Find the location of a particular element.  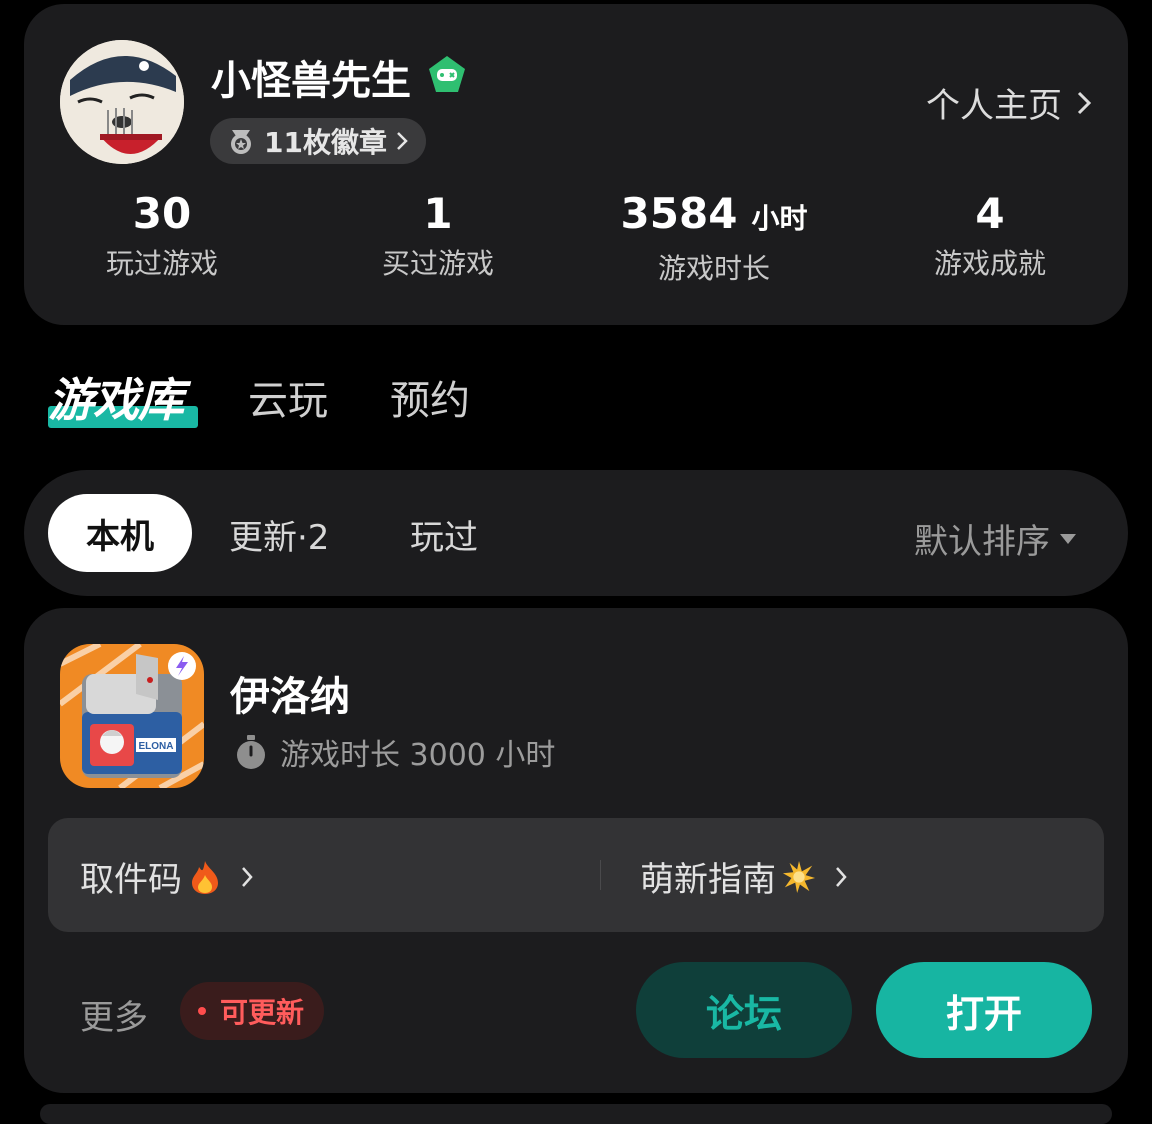

stat-label: 买过游戏 is located at coordinates (437, 263).